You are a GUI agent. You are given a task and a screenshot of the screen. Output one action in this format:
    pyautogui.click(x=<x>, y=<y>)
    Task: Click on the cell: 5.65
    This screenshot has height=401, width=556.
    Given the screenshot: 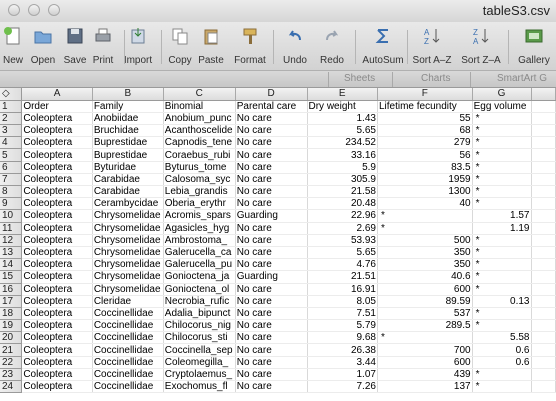 What is the action you would take?
    pyautogui.click(x=342, y=253)
    